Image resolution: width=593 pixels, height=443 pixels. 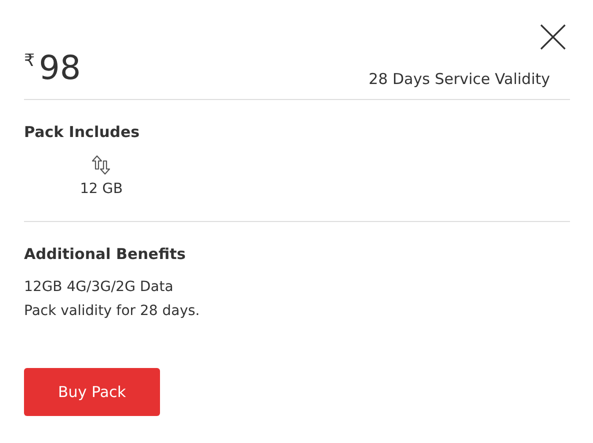 What do you see at coordinates (99, 287) in the screenshot?
I see `benefit-text: 12GB 4G/3G/2G Data` at bounding box center [99, 287].